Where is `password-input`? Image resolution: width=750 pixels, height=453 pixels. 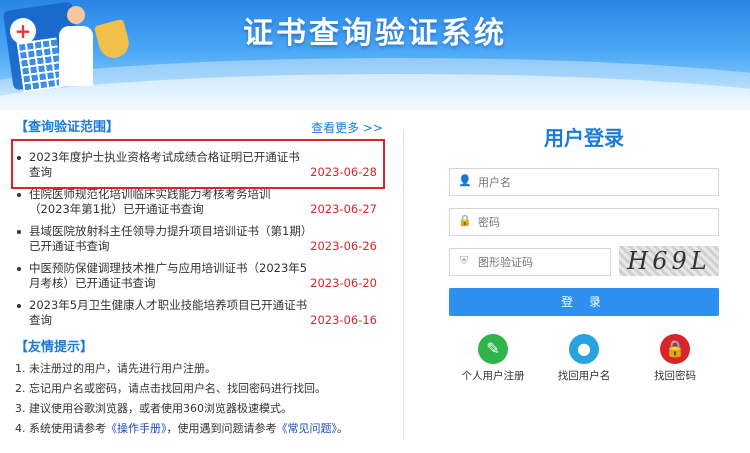 password-input is located at coordinates (588, 222).